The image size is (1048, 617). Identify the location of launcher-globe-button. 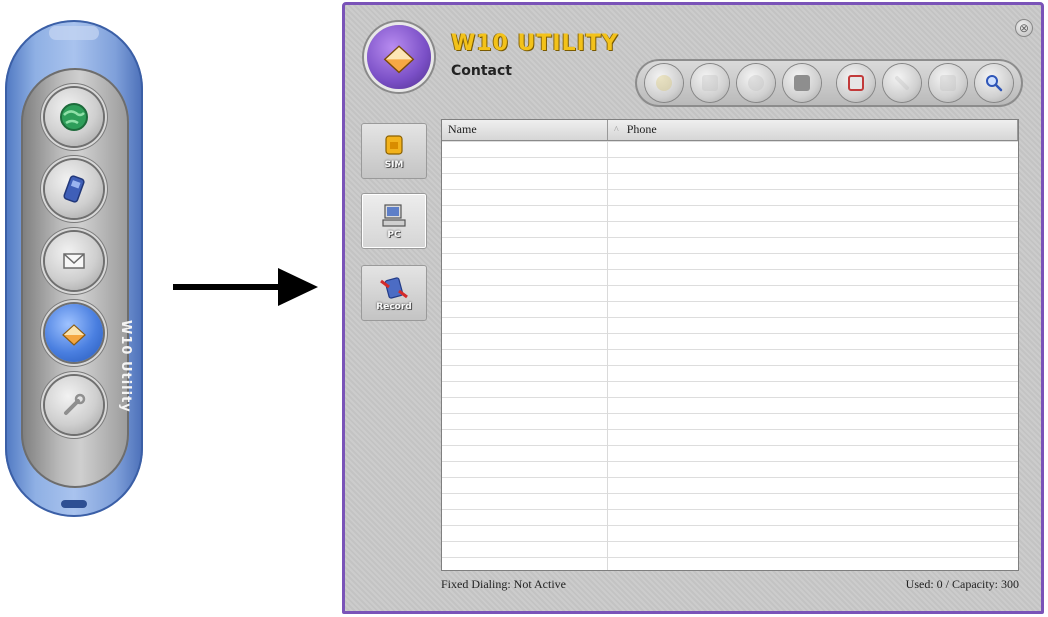
(74, 117).